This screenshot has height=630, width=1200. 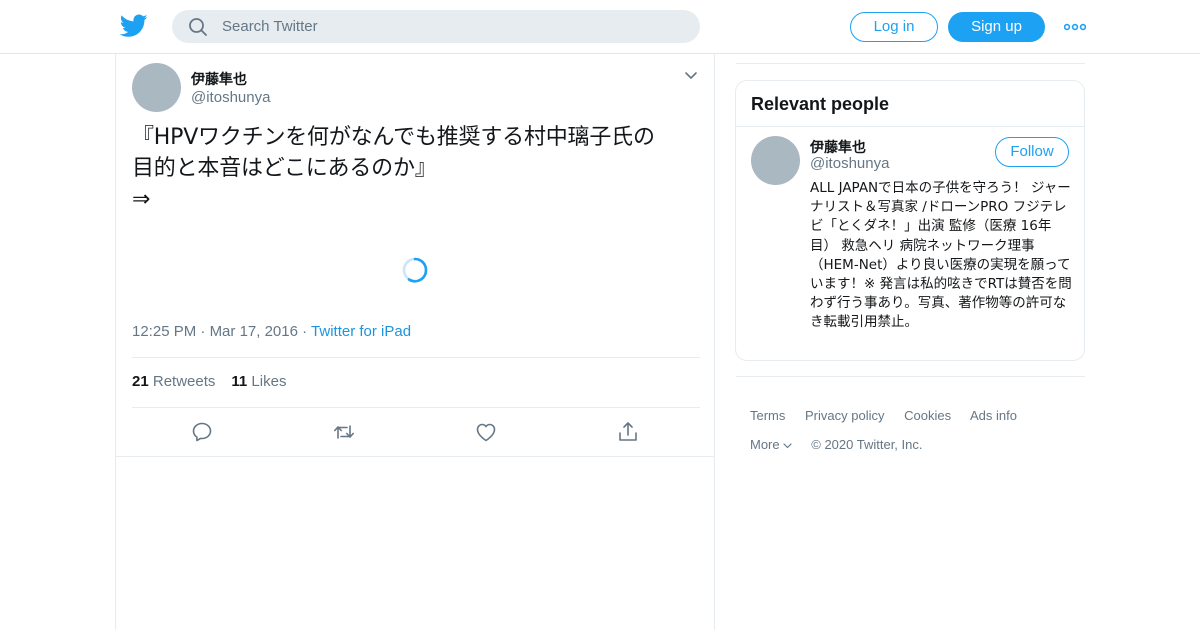 What do you see at coordinates (486, 432) in the screenshot?
I see `like-heart-icon` at bounding box center [486, 432].